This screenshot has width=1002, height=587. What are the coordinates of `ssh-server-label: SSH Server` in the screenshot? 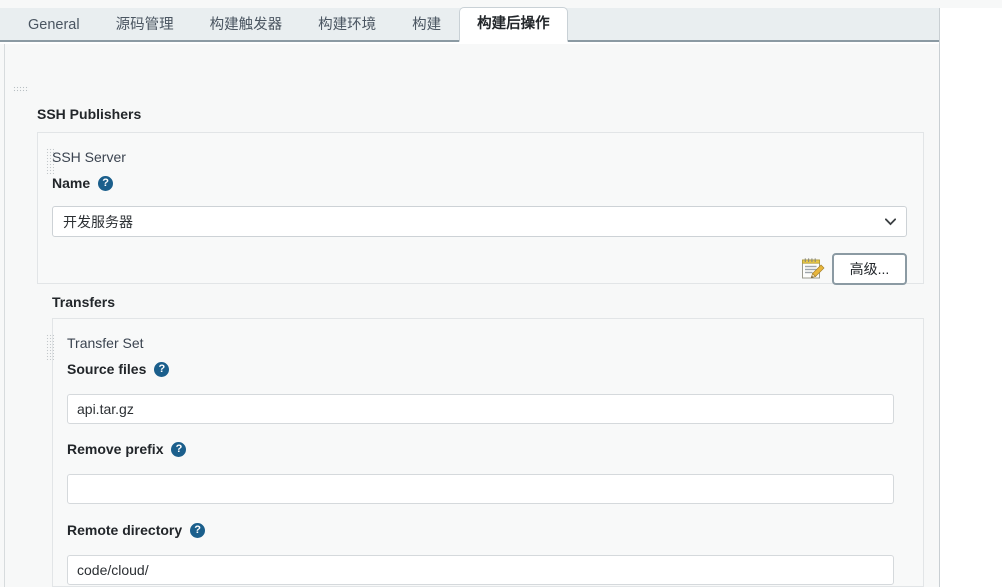 It's located at (89, 157).